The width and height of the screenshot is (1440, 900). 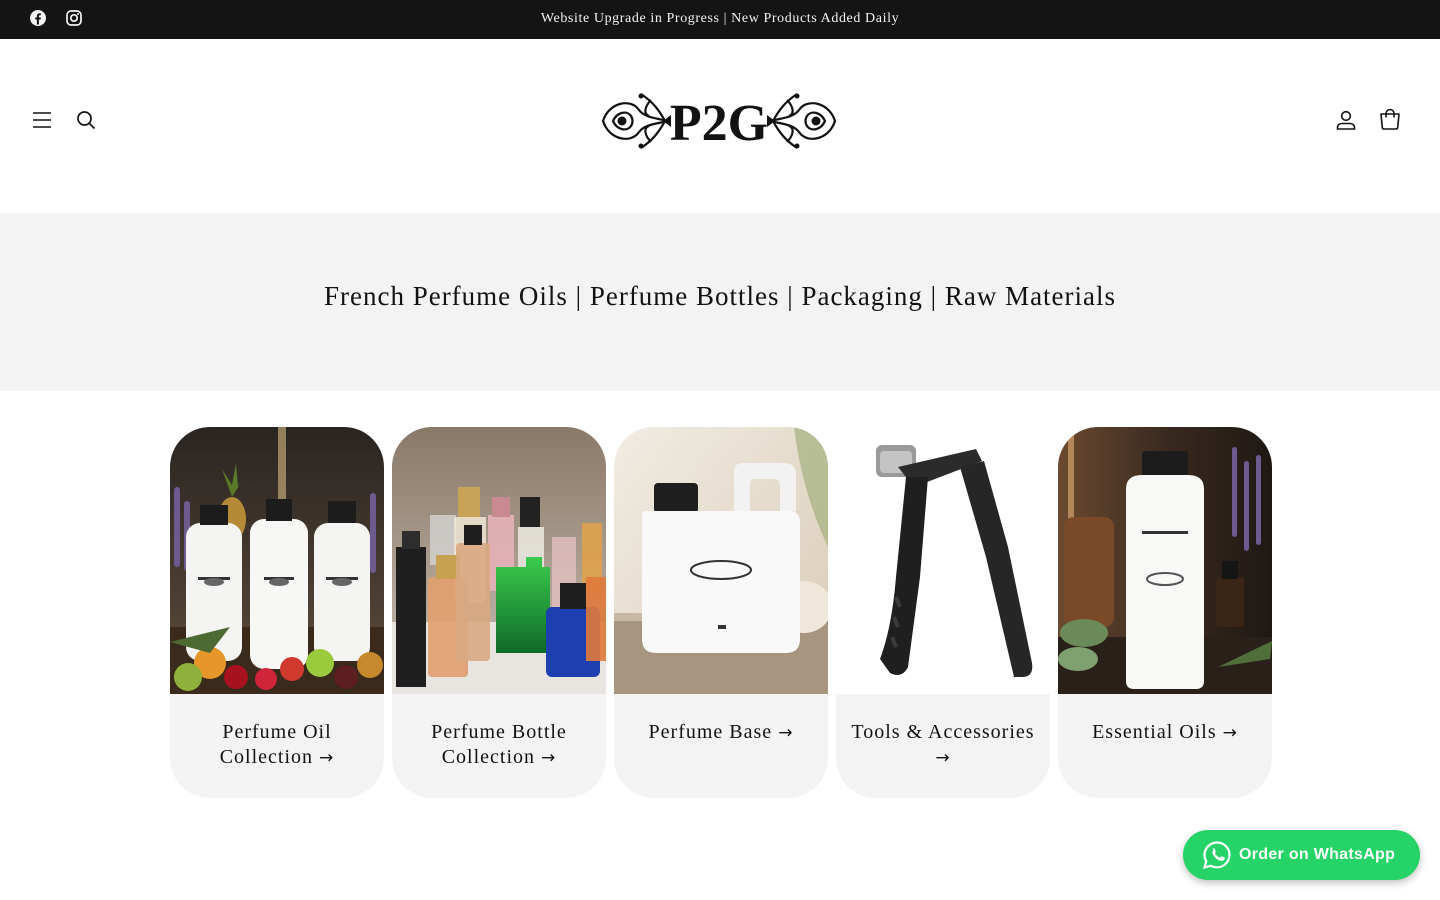 What do you see at coordinates (721, 733) in the screenshot?
I see `collection-title: Perfume Base →` at bounding box center [721, 733].